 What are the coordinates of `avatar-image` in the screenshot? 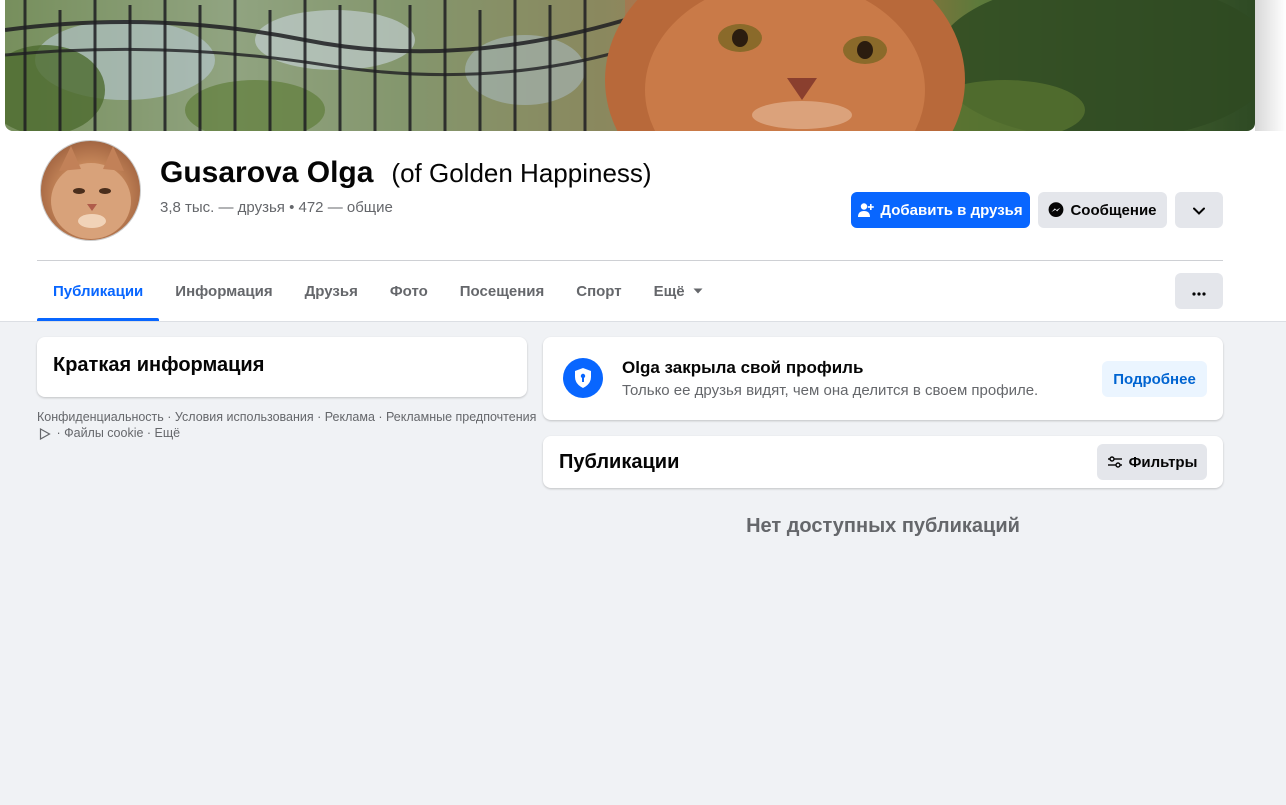 It's located at (91, 192).